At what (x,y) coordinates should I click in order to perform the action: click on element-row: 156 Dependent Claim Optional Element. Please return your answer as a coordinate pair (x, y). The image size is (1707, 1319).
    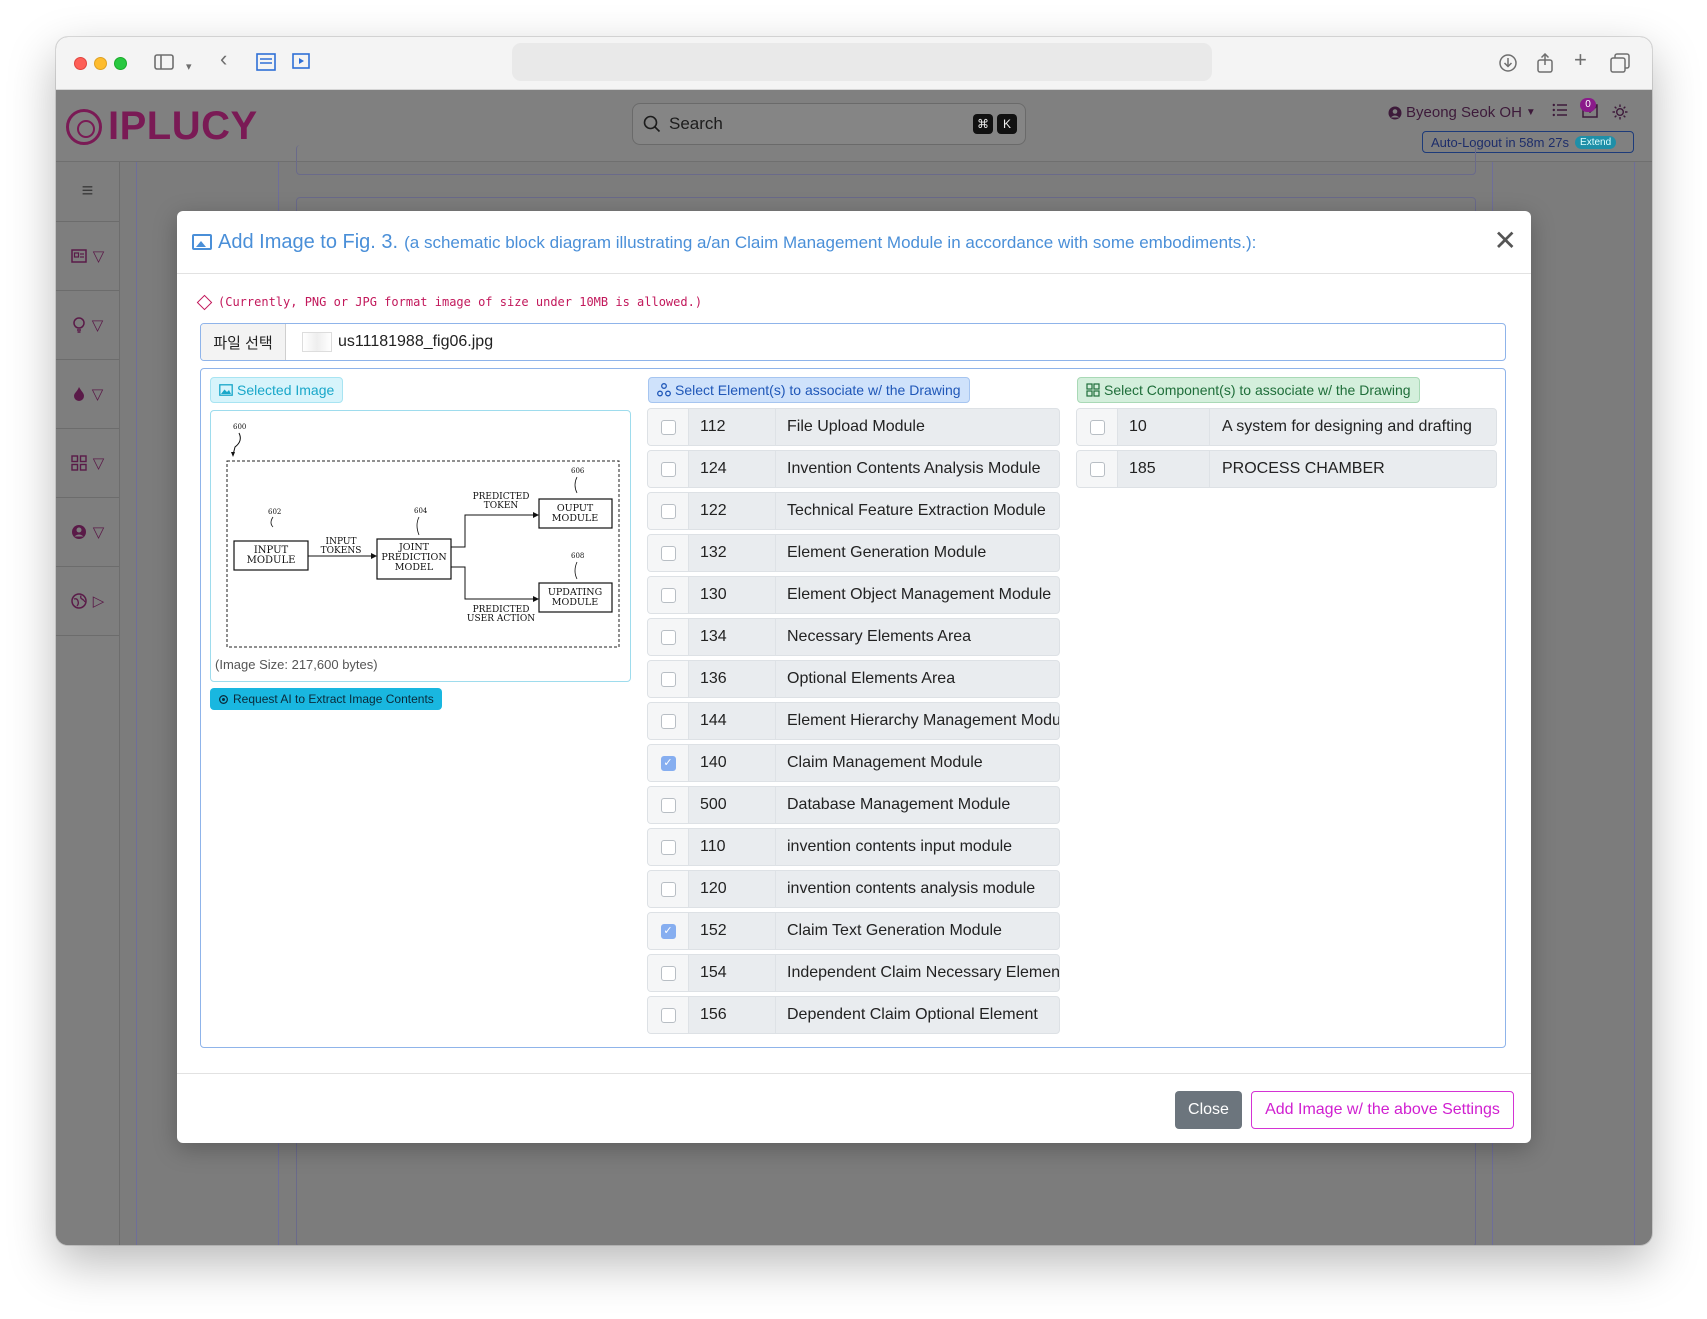
    Looking at the image, I should click on (853, 1015).